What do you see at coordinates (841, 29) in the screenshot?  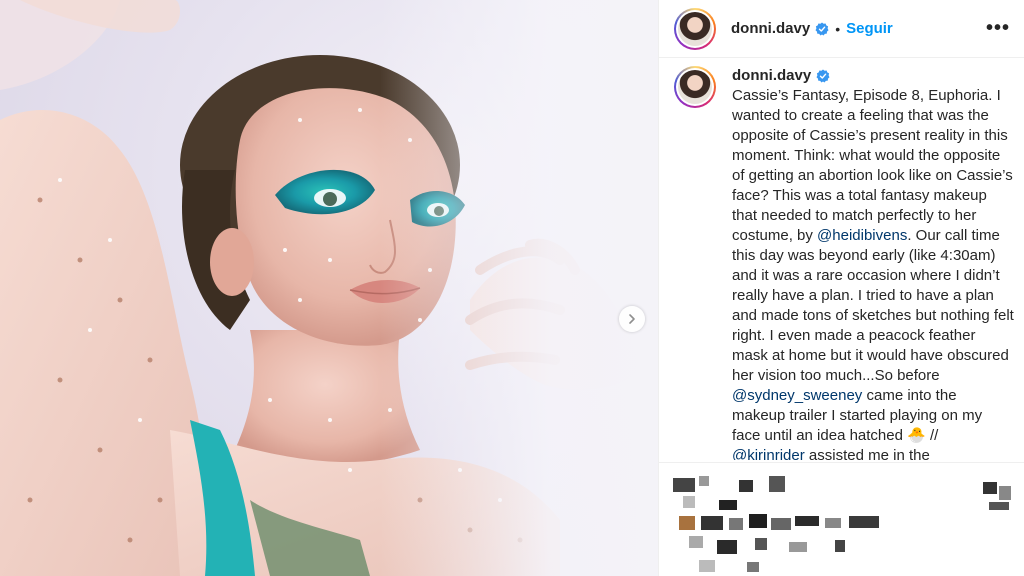 I see `post-header: donni.davy • Seguir •••` at bounding box center [841, 29].